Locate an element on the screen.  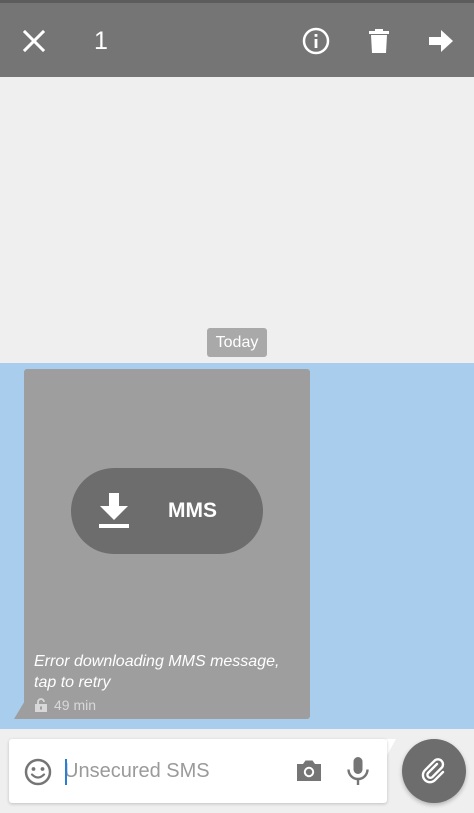
message-time: 49 min is located at coordinates (75, 705).